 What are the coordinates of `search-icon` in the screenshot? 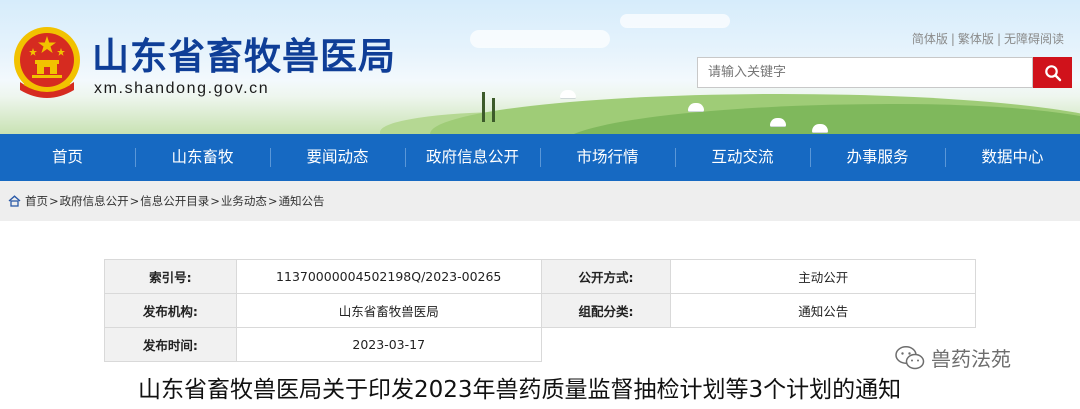 It's located at (1052, 72).